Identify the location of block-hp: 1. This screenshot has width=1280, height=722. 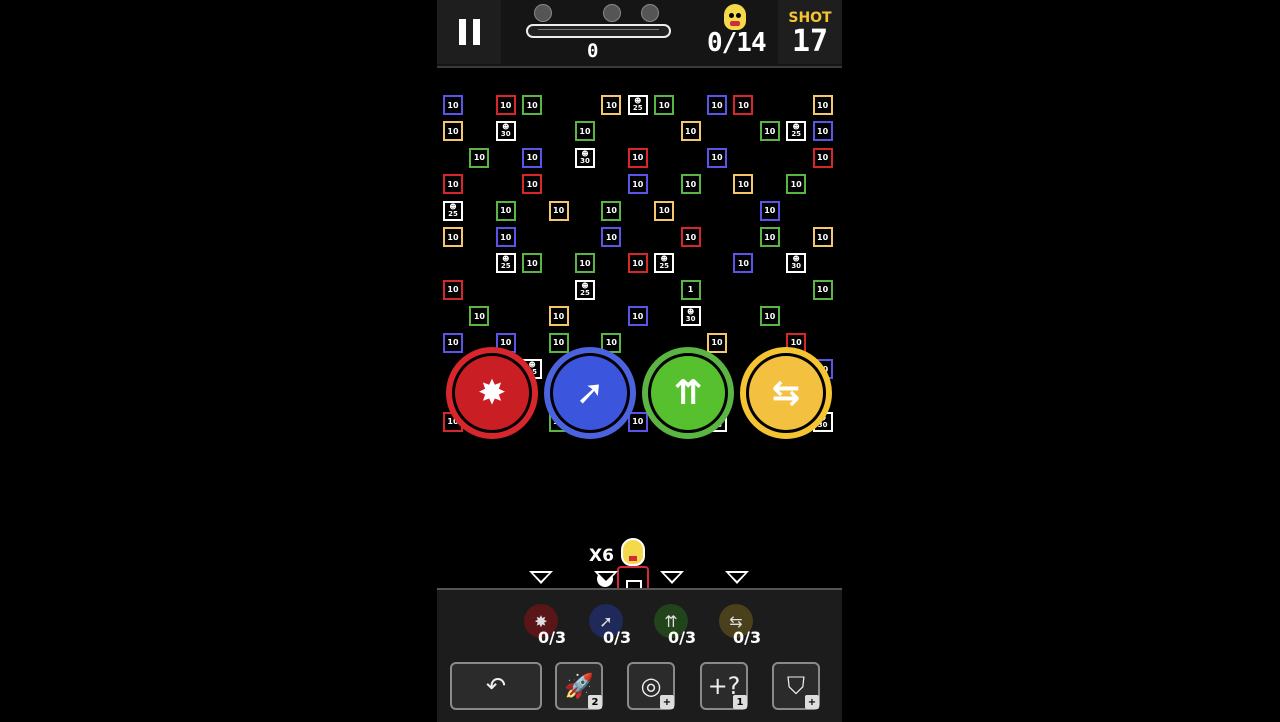
(690, 290).